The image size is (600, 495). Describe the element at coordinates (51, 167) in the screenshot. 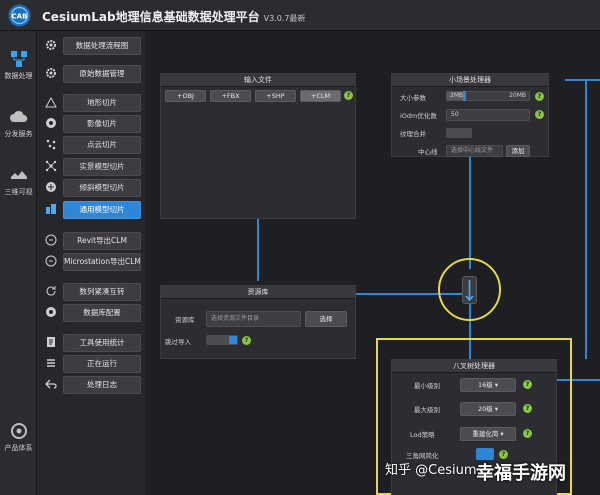

I see `network-icon` at that location.